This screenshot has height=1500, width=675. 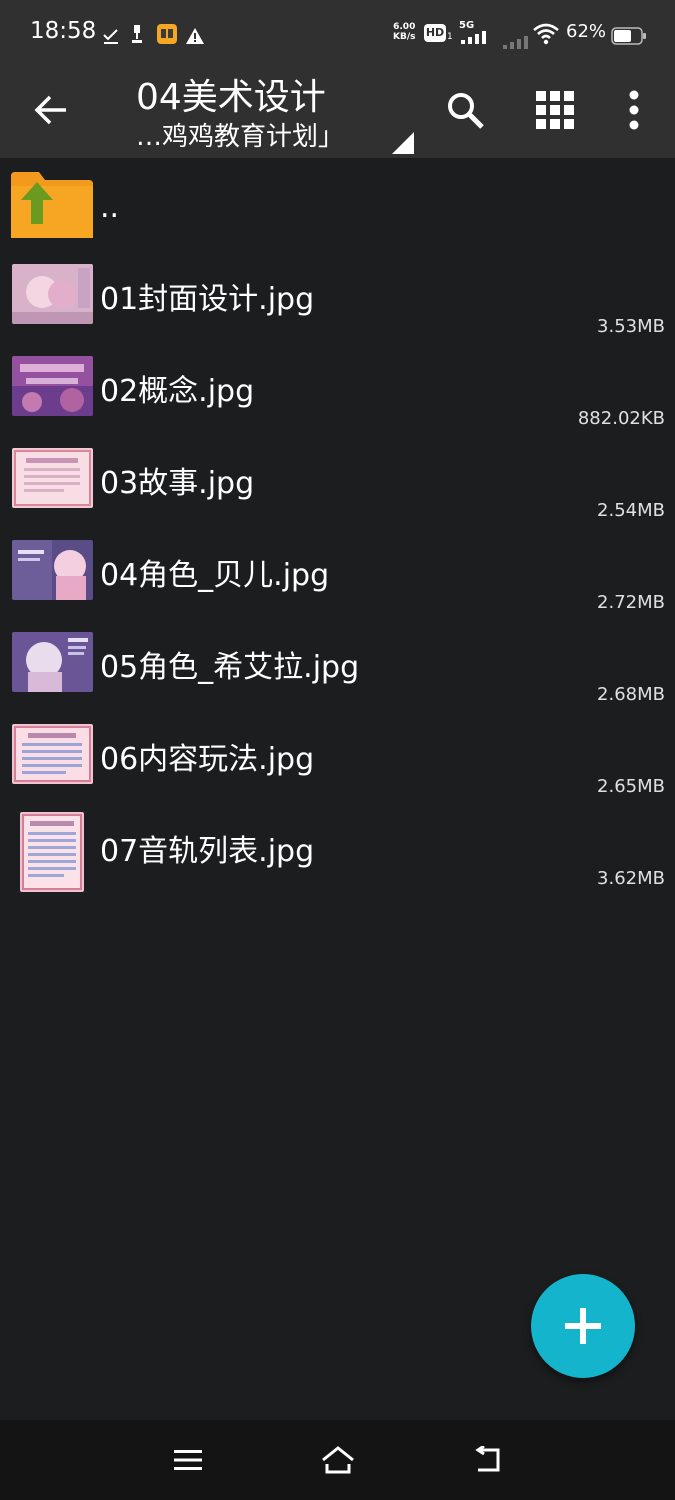 I want to click on back-button, so click(x=52, y=110).